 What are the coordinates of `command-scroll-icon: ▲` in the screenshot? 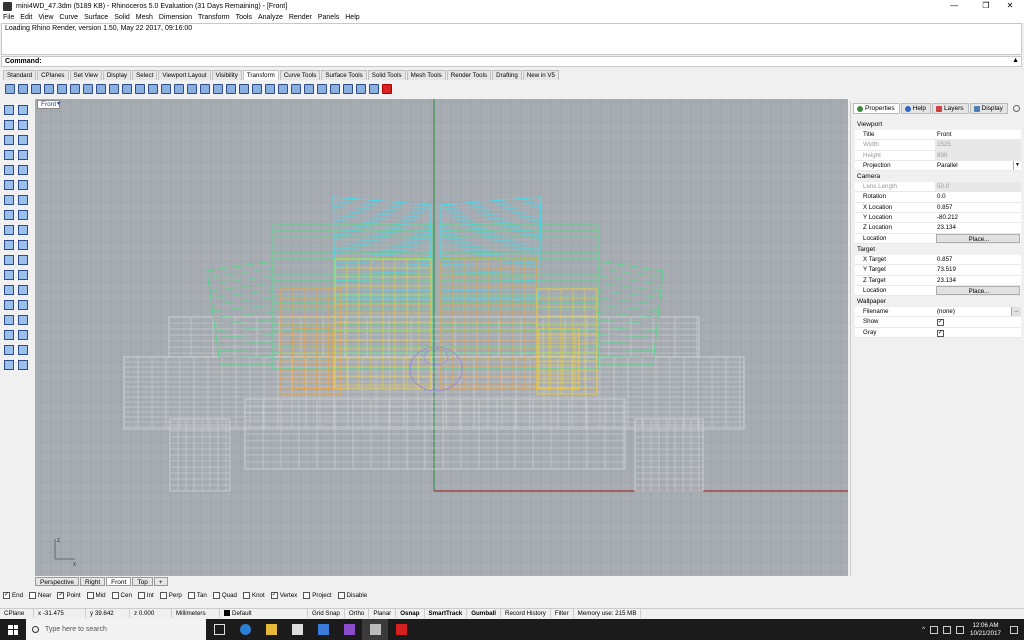 It's located at (1015, 60).